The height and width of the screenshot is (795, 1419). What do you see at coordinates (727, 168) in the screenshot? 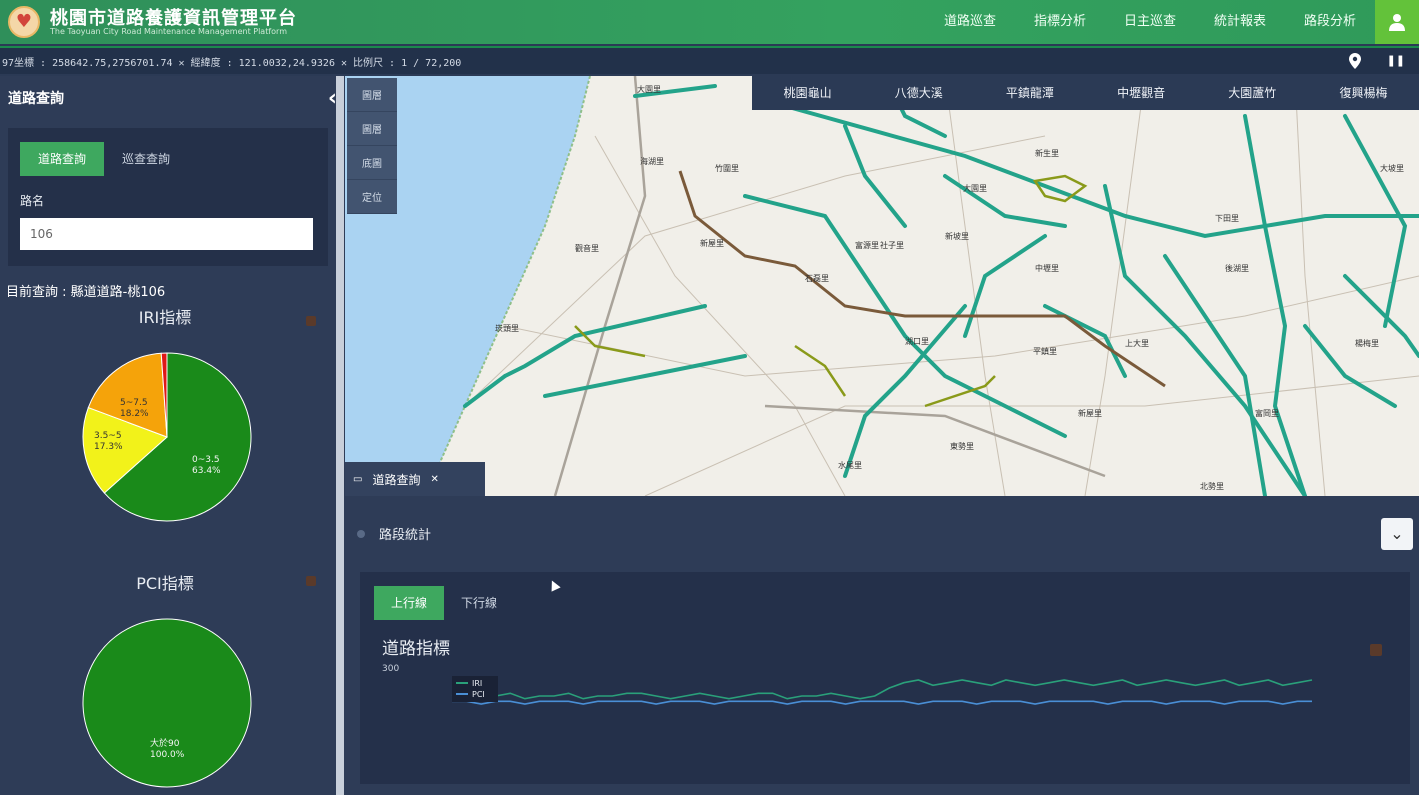
I see `town-label: 竹圍里` at bounding box center [727, 168].